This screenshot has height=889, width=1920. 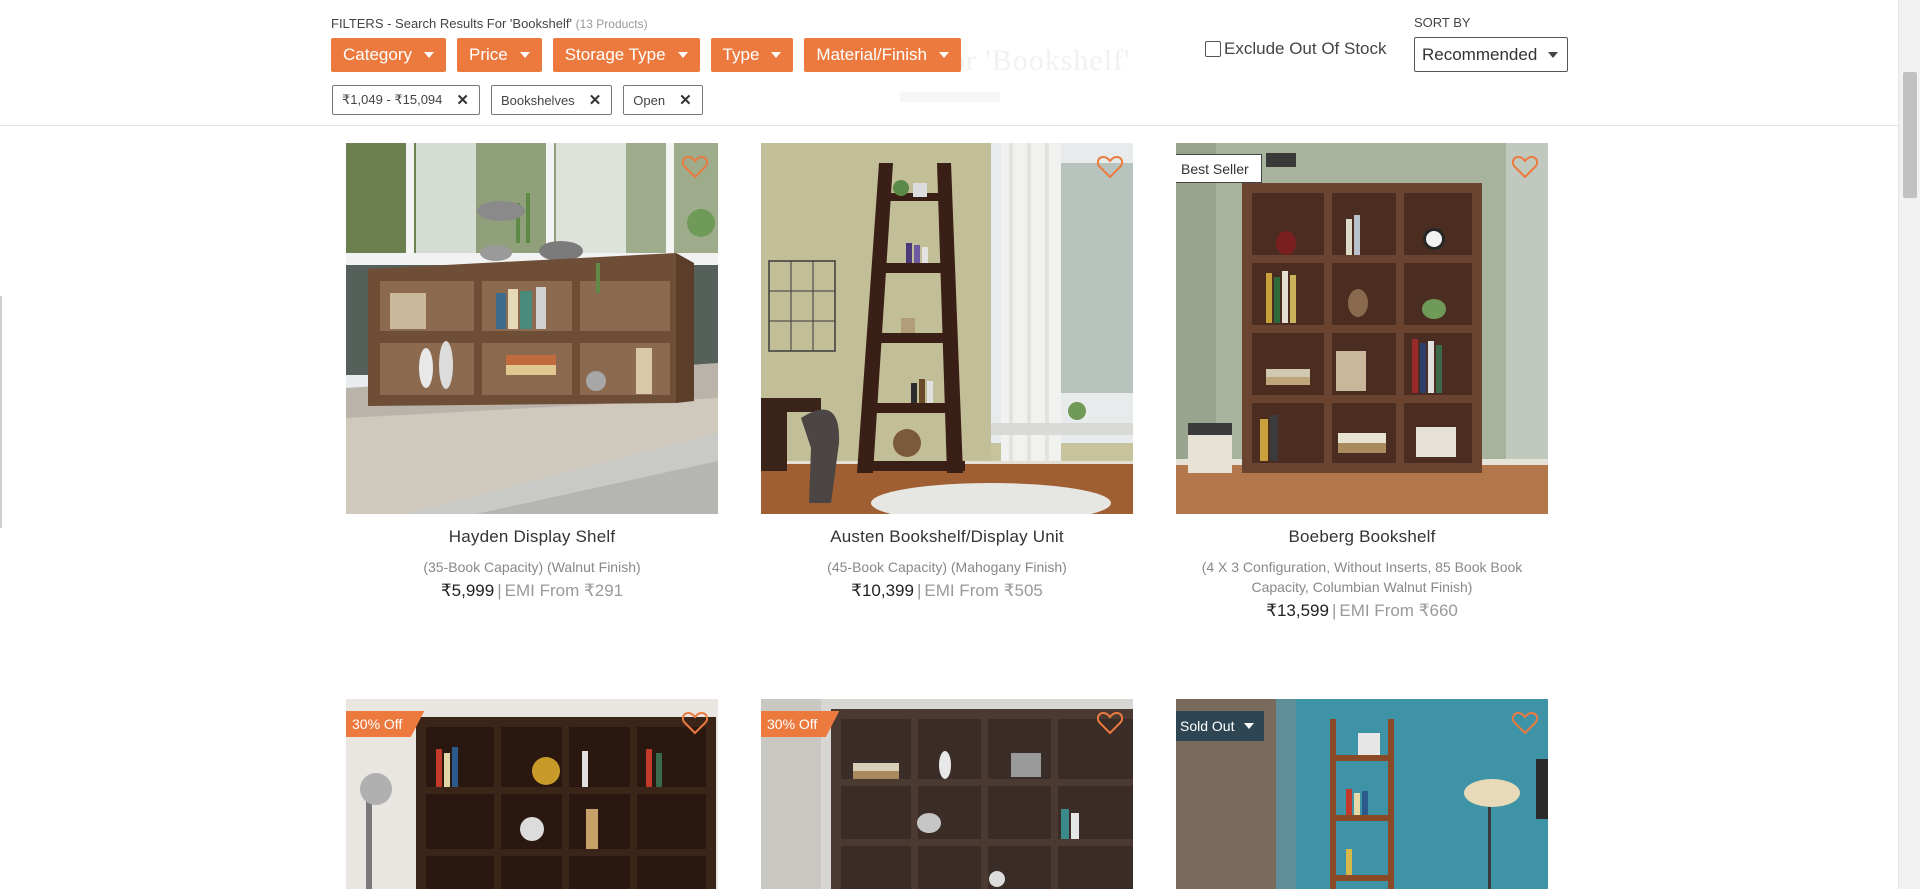 What do you see at coordinates (947, 537) in the screenshot?
I see `product-title: Austen Bookshelf/Display Unit` at bounding box center [947, 537].